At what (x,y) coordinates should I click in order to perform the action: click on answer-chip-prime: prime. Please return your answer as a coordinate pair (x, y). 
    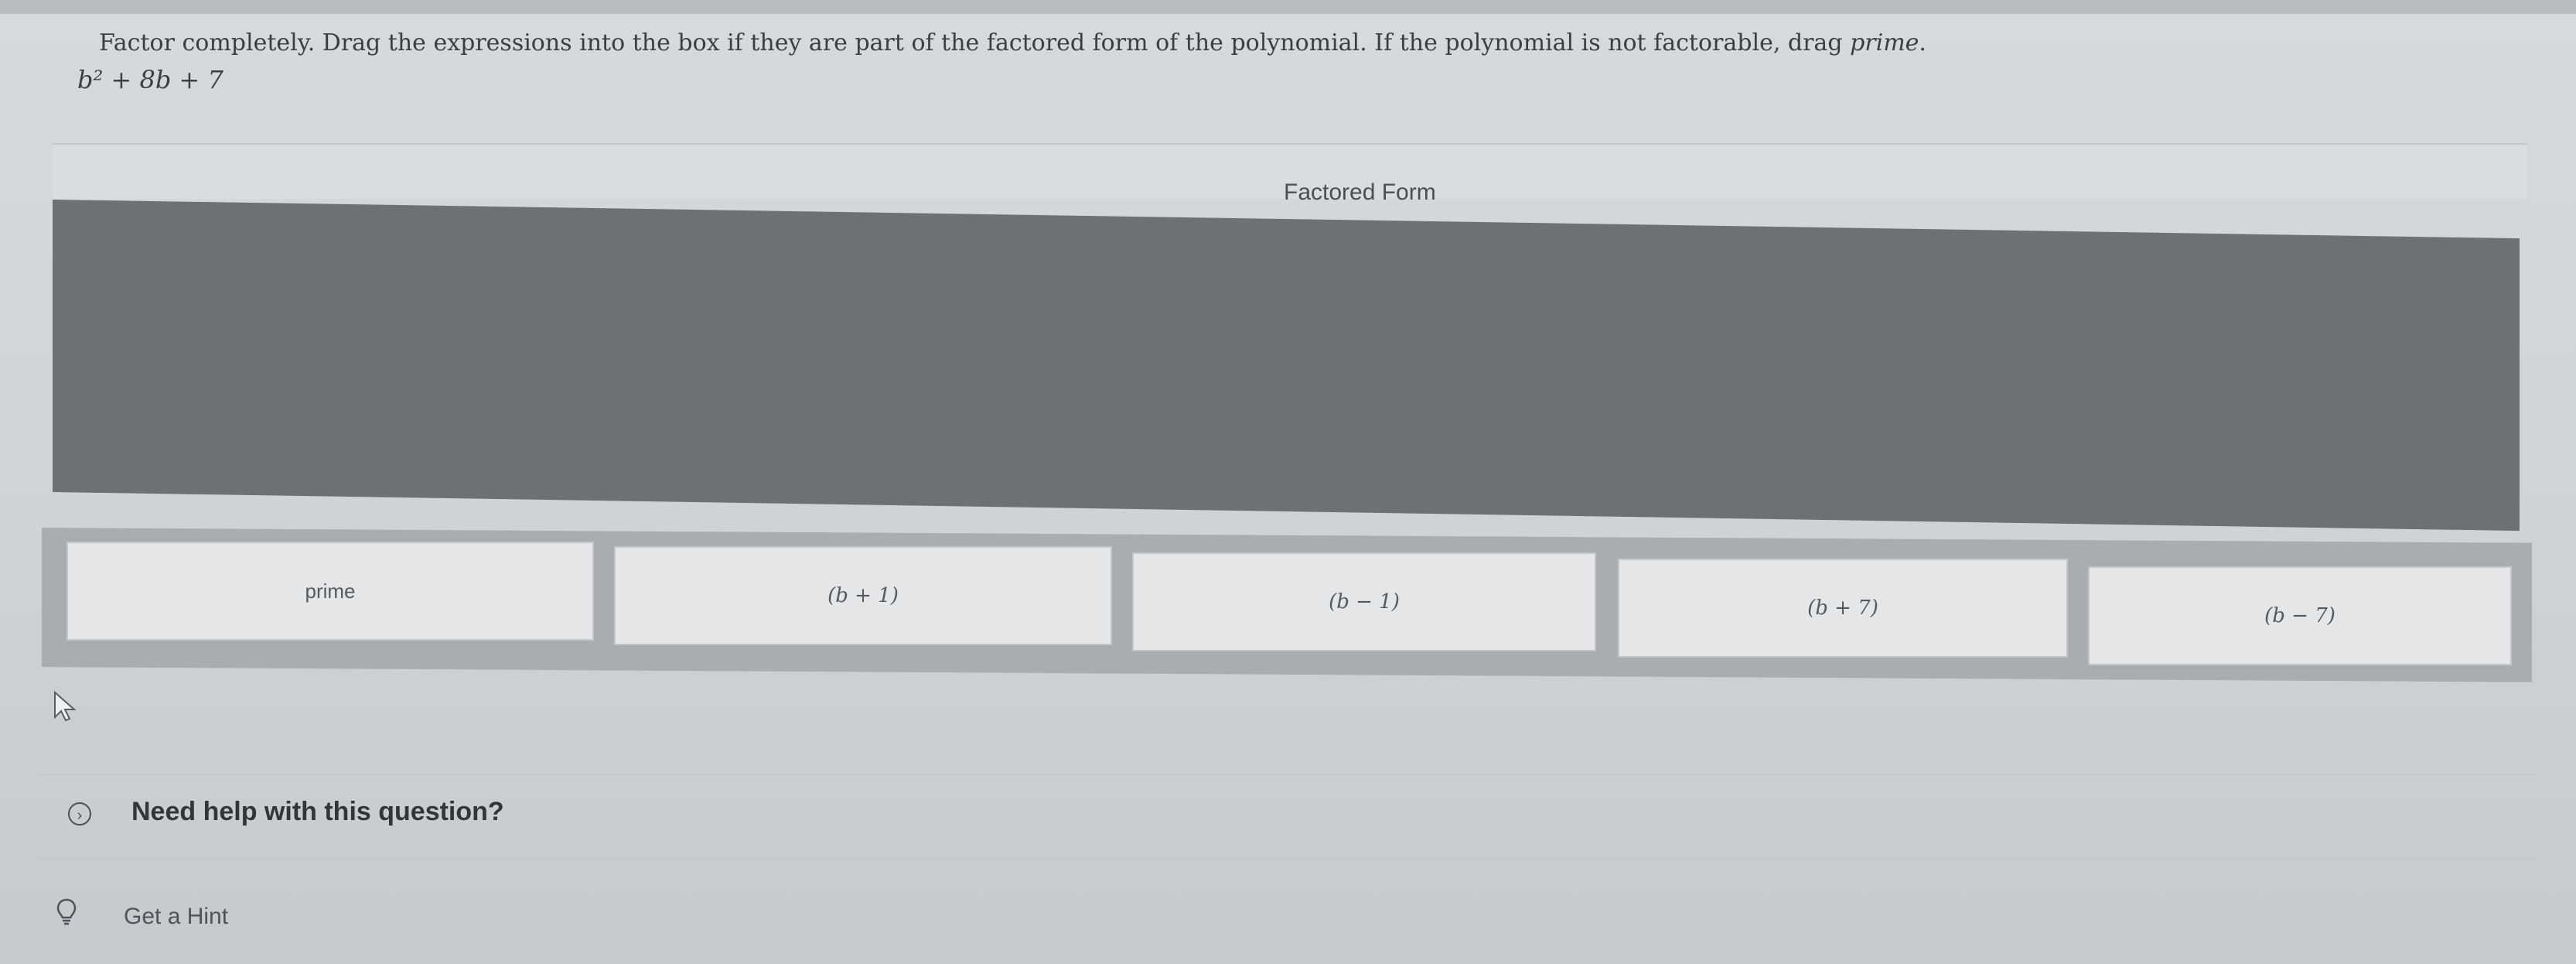
    Looking at the image, I should click on (331, 591).